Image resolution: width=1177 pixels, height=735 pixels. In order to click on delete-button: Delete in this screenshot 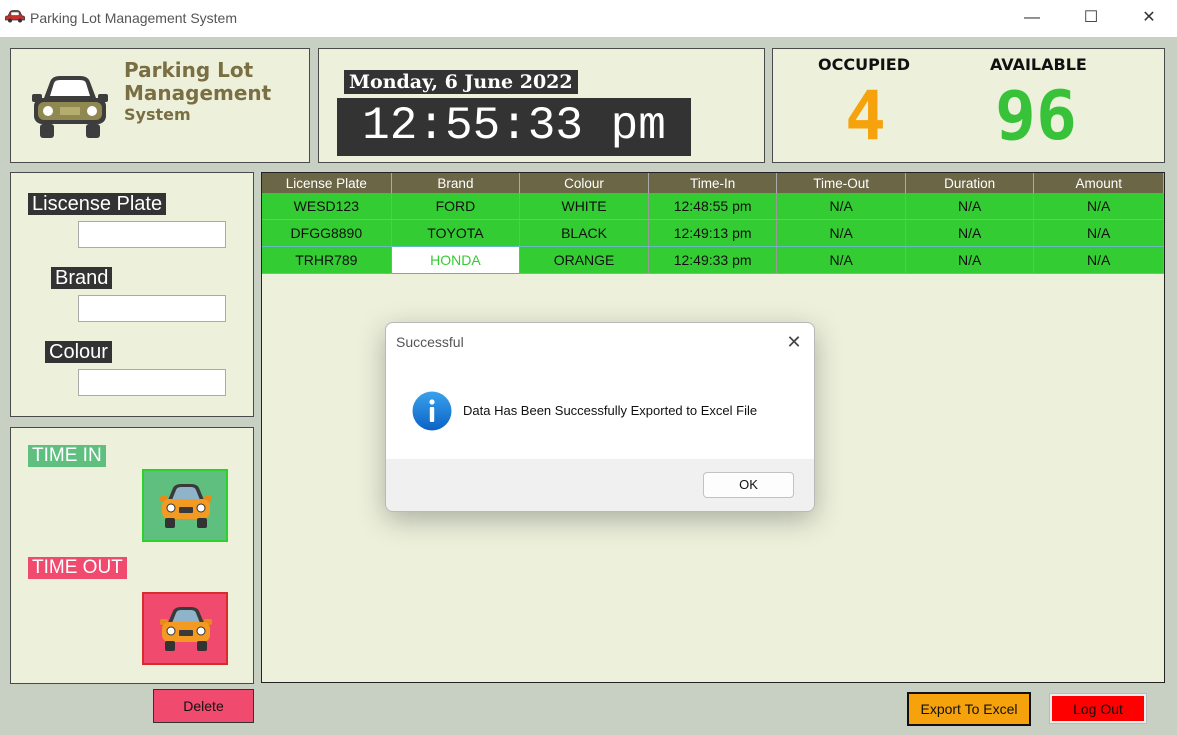, I will do `click(203, 706)`.